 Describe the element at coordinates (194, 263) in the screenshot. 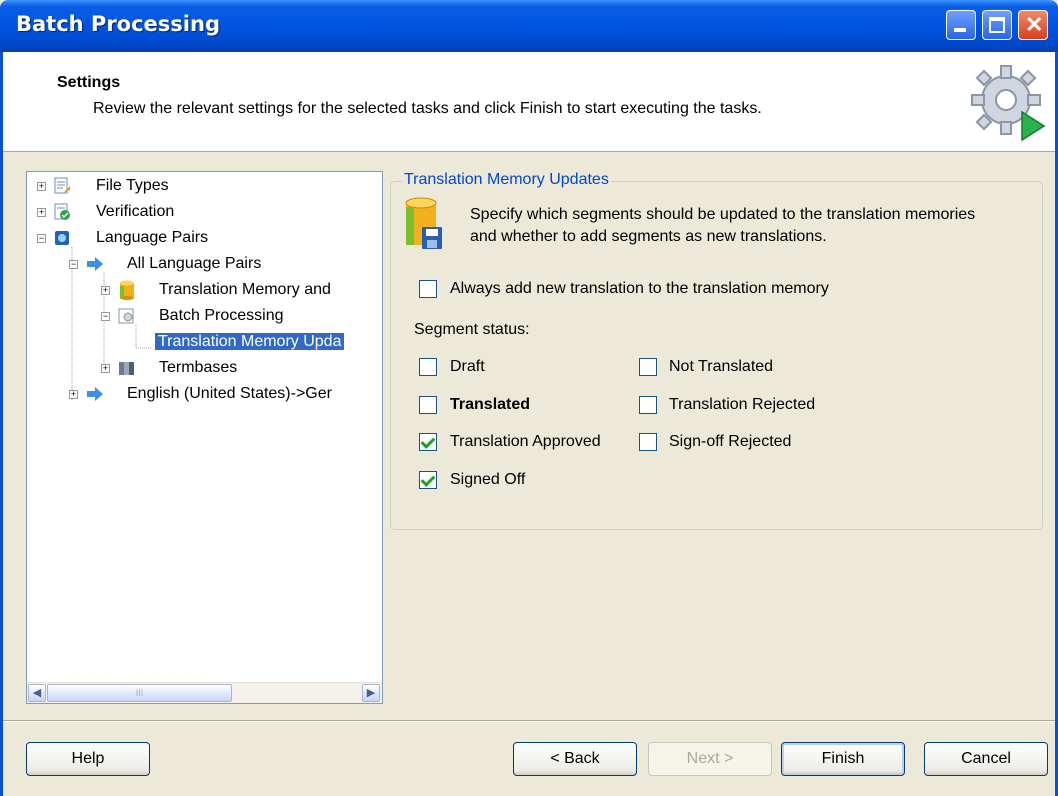

I see `tree-item-label: All Language Pairs` at that location.